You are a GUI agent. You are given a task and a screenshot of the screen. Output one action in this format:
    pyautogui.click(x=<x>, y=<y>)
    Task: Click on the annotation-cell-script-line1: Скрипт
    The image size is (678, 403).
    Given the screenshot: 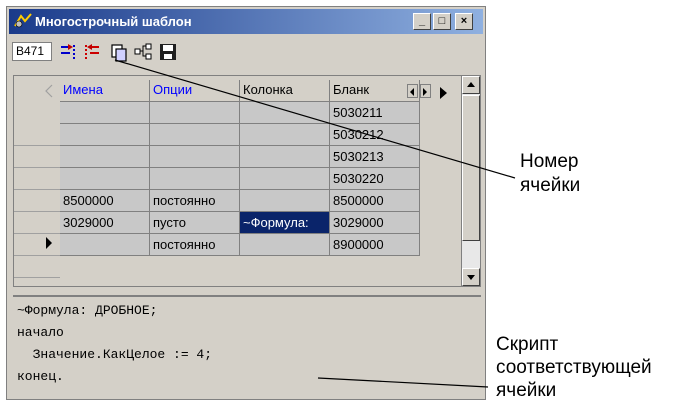 What is the action you would take?
    pyautogui.click(x=527, y=344)
    